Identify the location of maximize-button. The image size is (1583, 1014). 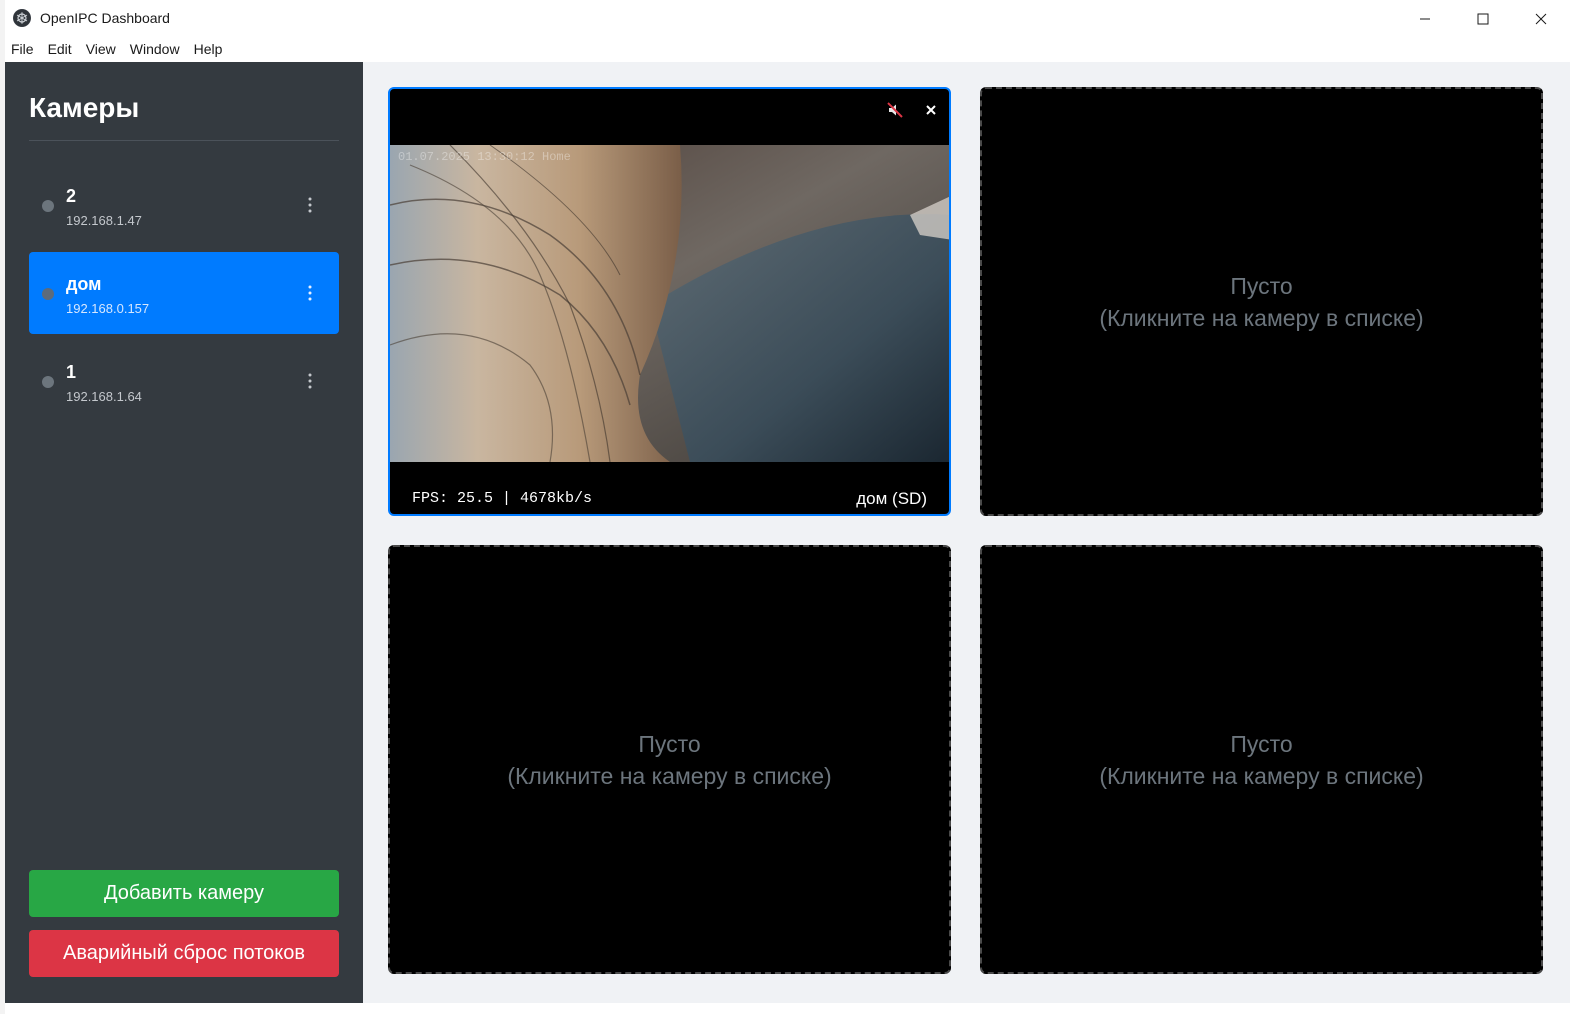
(1483, 18).